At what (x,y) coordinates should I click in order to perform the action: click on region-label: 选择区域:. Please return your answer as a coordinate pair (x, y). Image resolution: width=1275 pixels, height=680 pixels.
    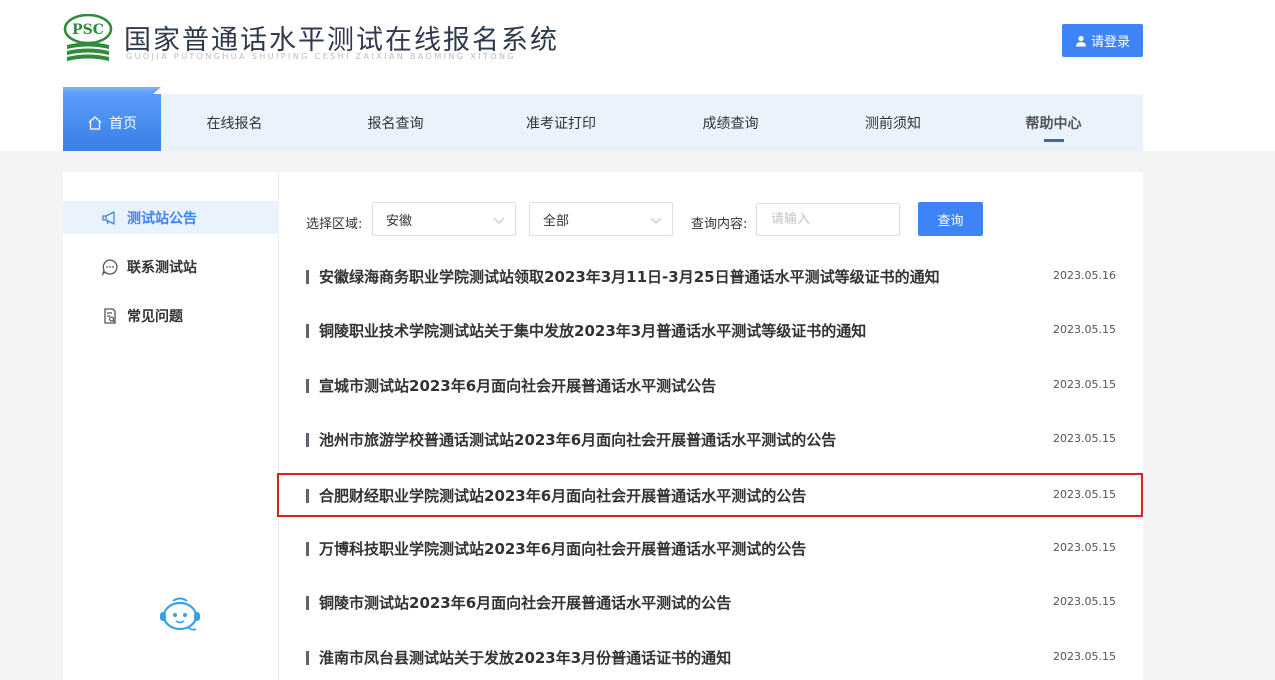
    Looking at the image, I should click on (334, 224).